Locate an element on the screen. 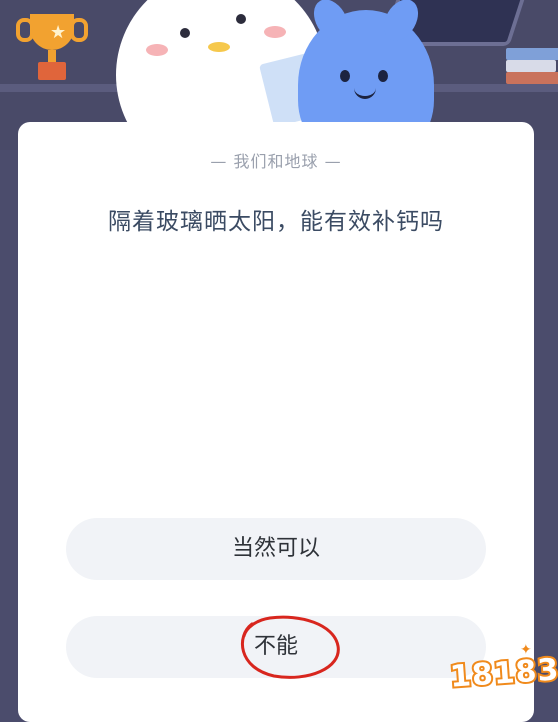  answer-option-label: 当然可以 is located at coordinates (275, 548).